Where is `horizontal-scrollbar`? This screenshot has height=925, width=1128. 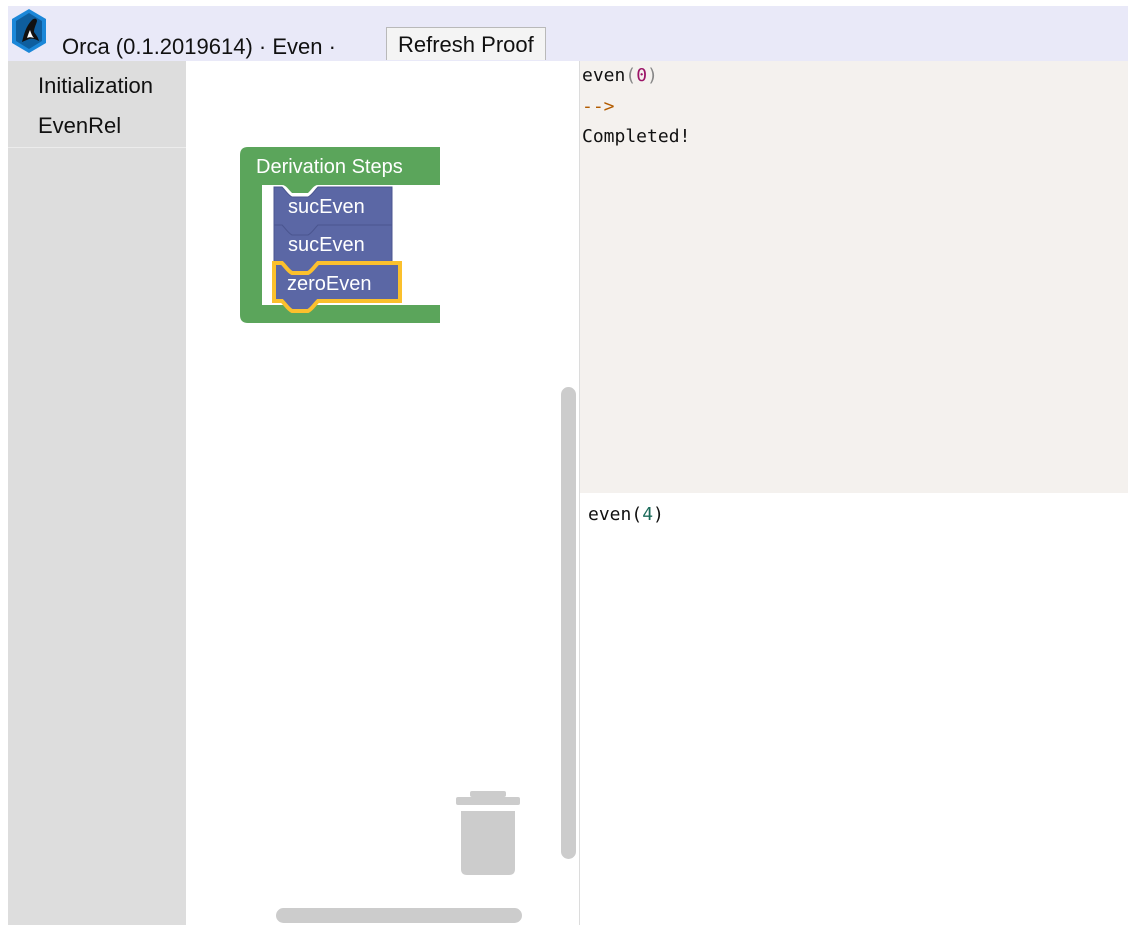
horizontal-scrollbar is located at coordinates (399, 915).